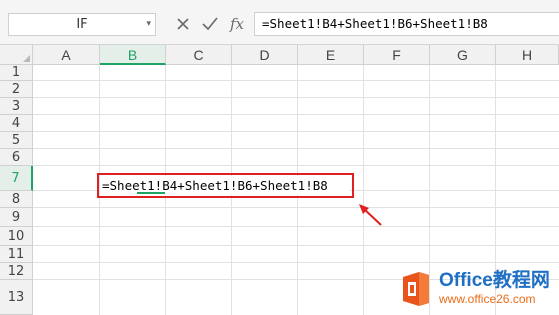  I want to click on close-icon, so click(183, 24).